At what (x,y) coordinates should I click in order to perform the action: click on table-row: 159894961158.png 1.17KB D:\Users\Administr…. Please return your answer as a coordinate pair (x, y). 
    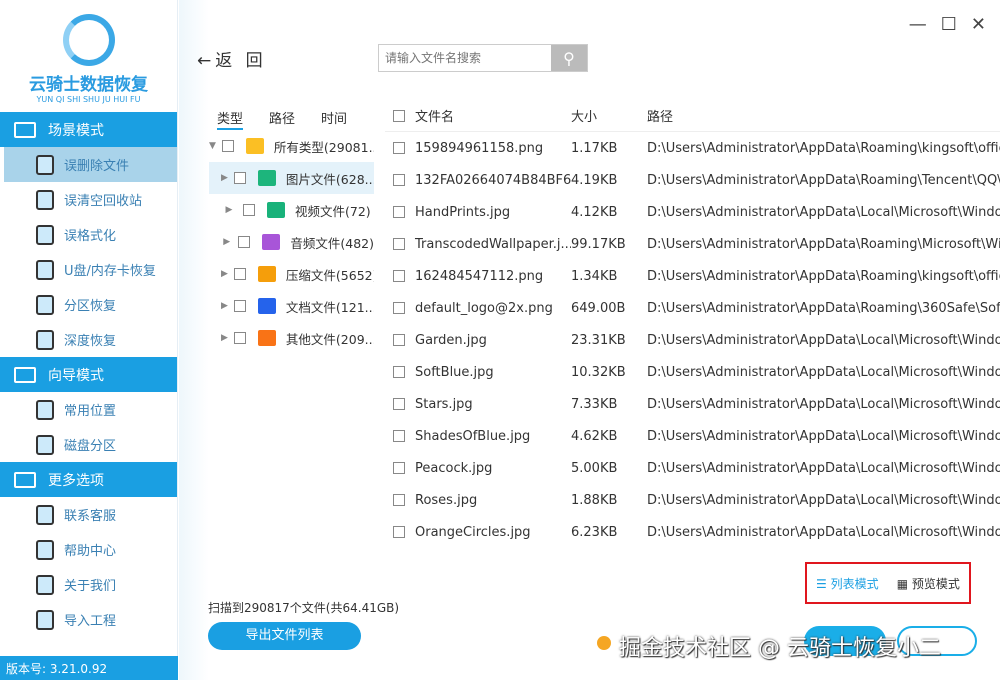
    Looking at the image, I should click on (692, 148).